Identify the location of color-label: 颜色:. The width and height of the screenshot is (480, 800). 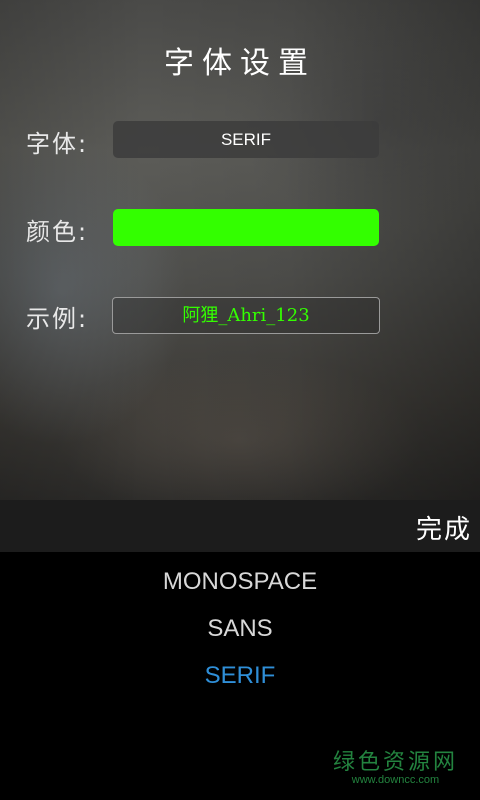
(57, 232).